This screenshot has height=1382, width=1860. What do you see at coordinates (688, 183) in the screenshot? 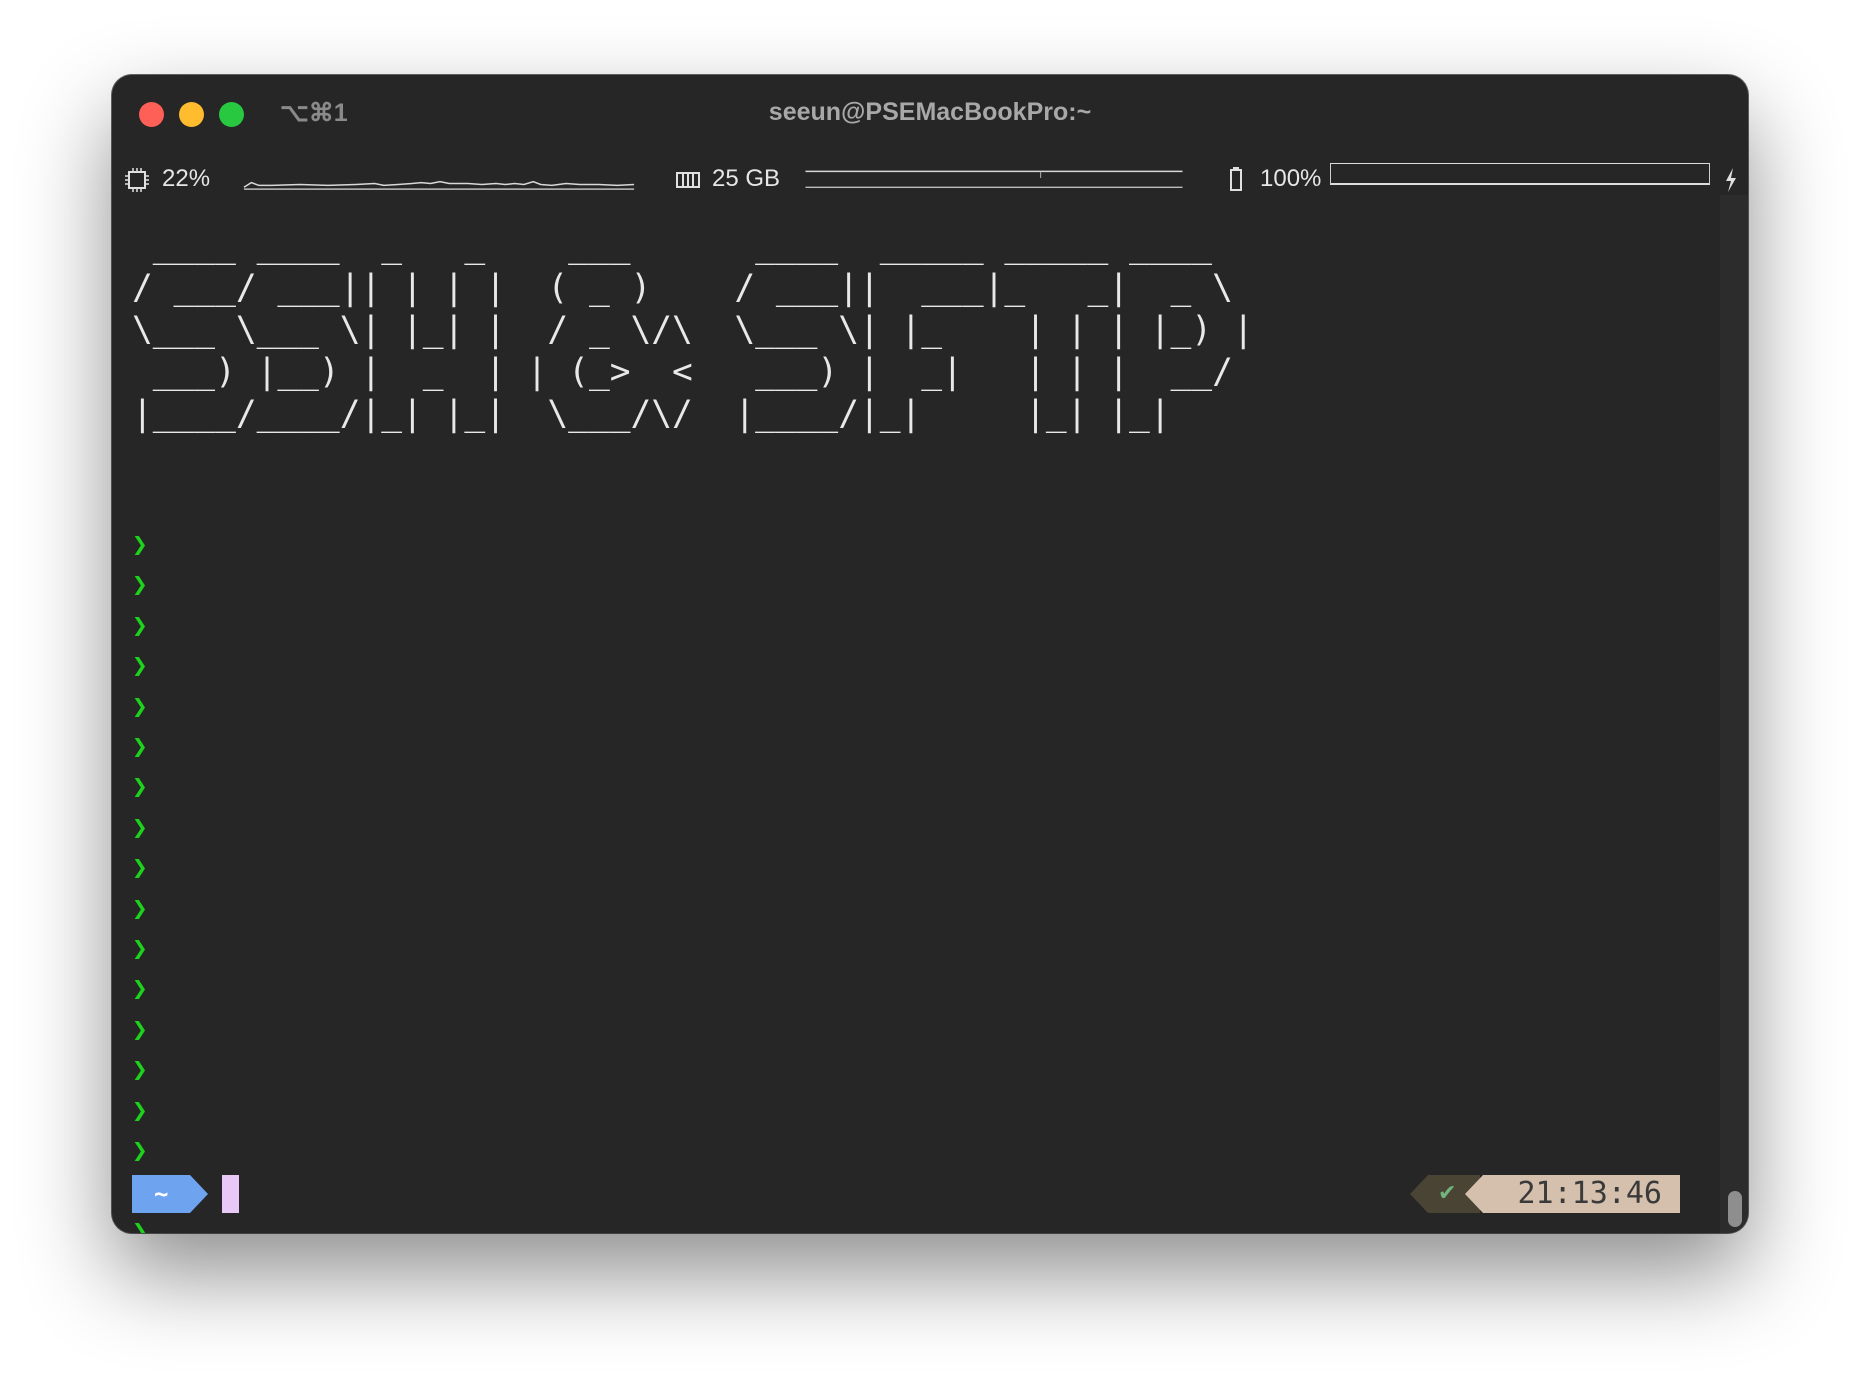
I see `memory-icon` at bounding box center [688, 183].